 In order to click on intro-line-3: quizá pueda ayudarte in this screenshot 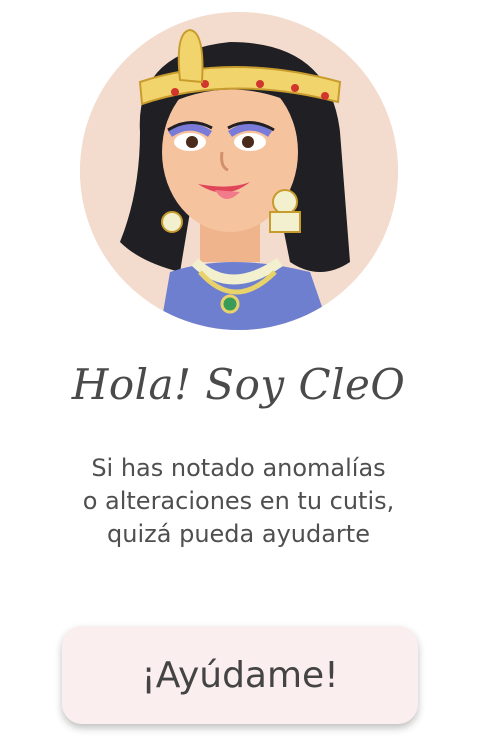, I will do `click(238, 534)`.